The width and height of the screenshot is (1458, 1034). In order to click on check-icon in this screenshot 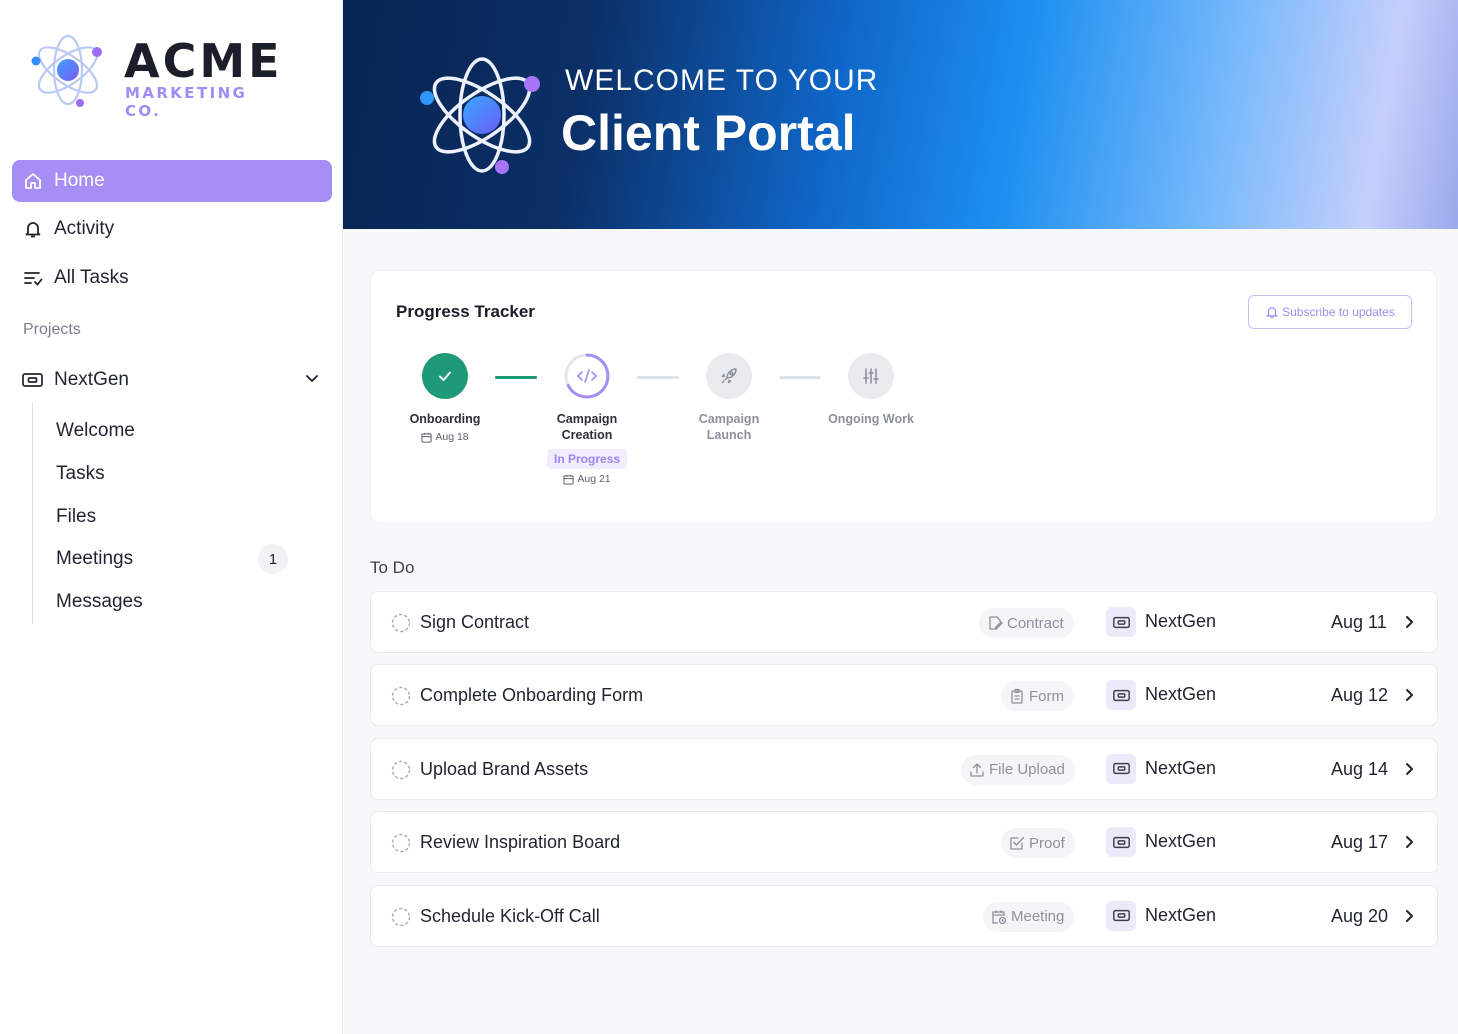, I will do `click(445, 376)`.